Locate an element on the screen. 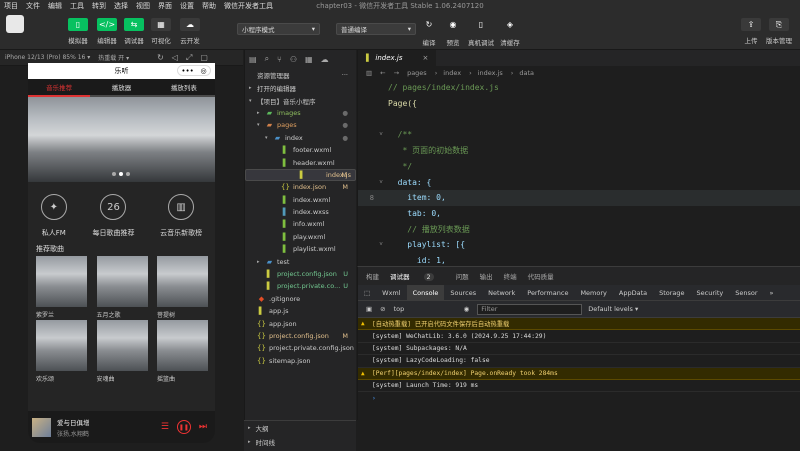 Image resolution: width=800 pixels, height=451 pixels. more-tabs-icon: » is located at coordinates (772, 293).